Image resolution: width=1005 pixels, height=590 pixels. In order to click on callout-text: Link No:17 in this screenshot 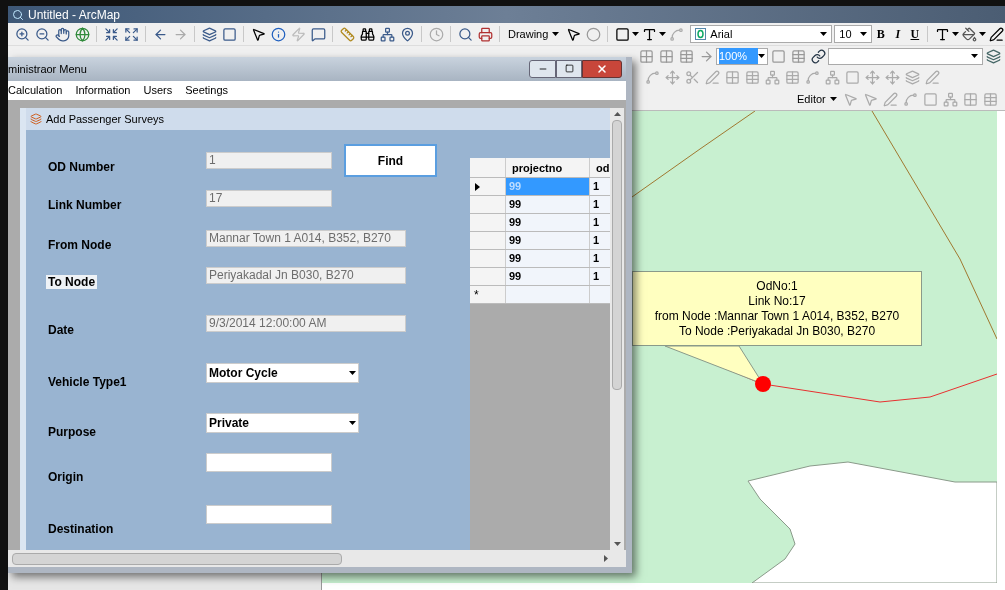, I will do `click(777, 301)`.